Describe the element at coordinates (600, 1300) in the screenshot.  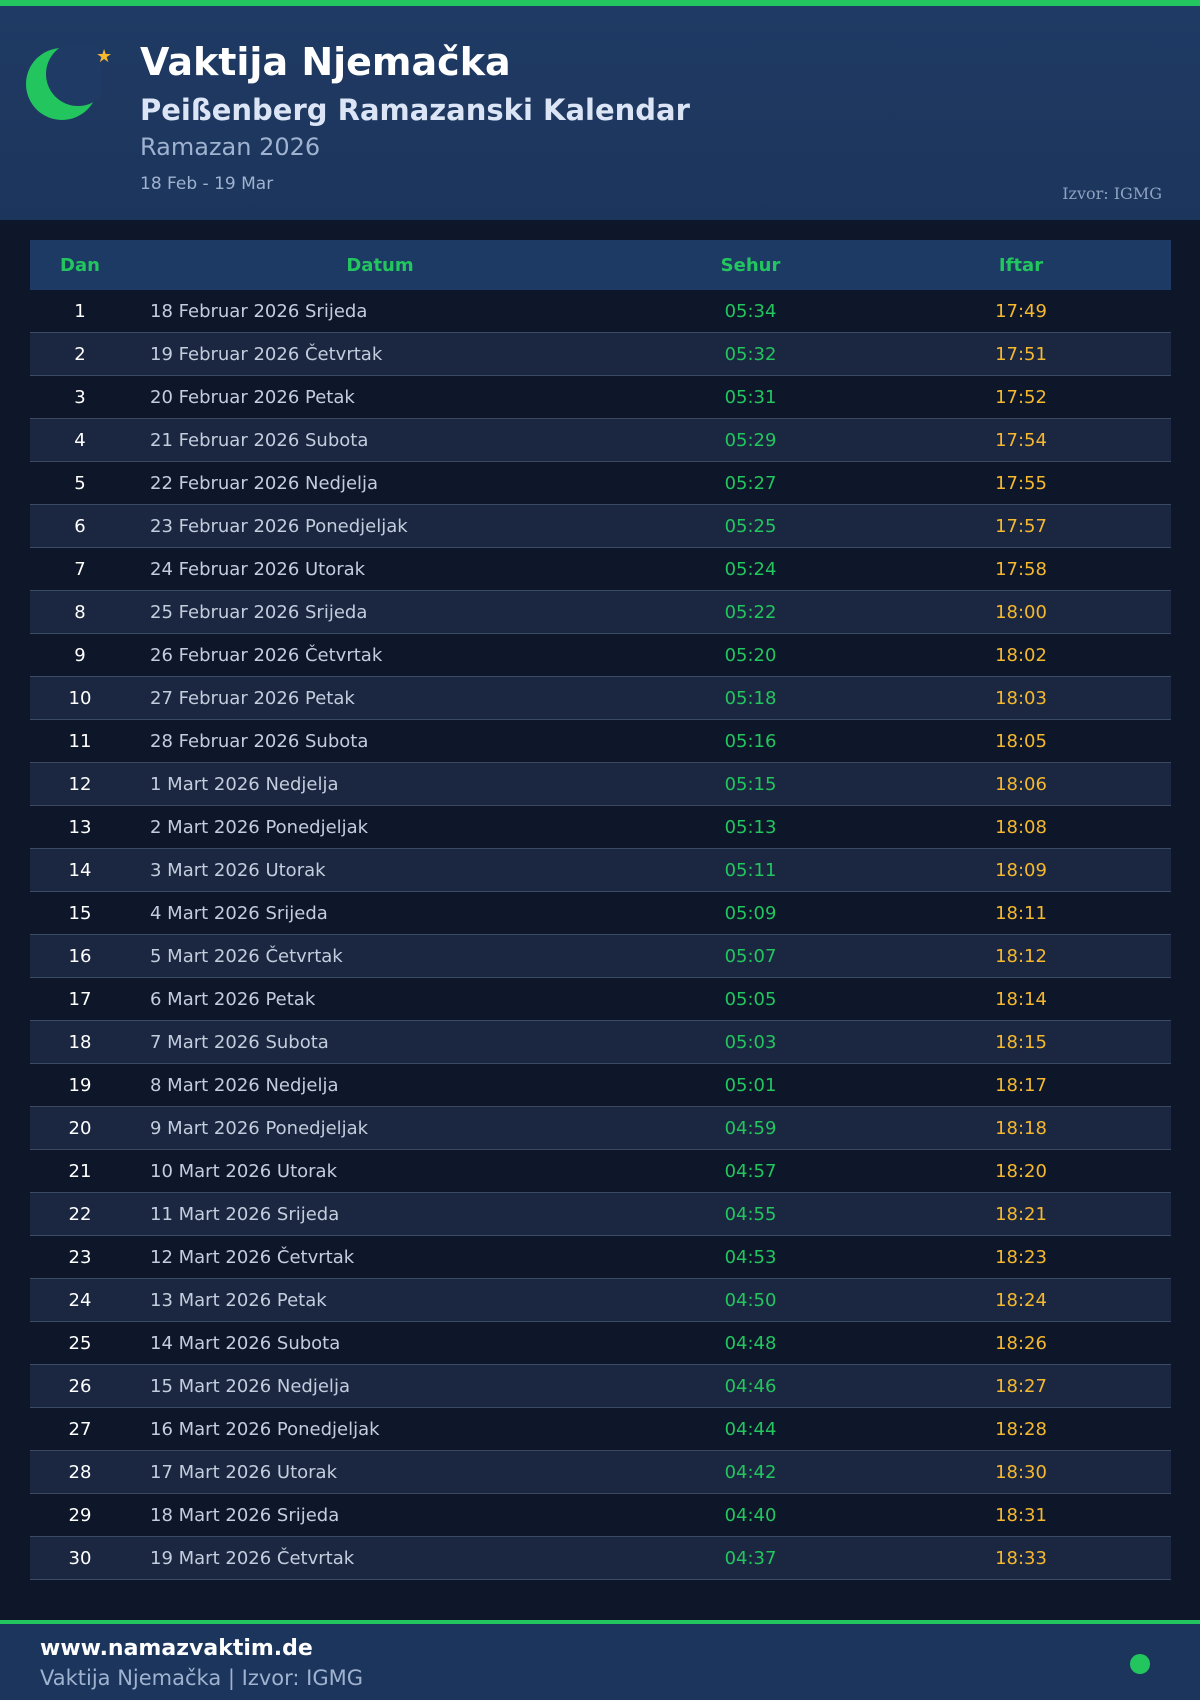
I see `table-row: 24 13 Mart 2026 Petak 04:50 18:24` at that location.